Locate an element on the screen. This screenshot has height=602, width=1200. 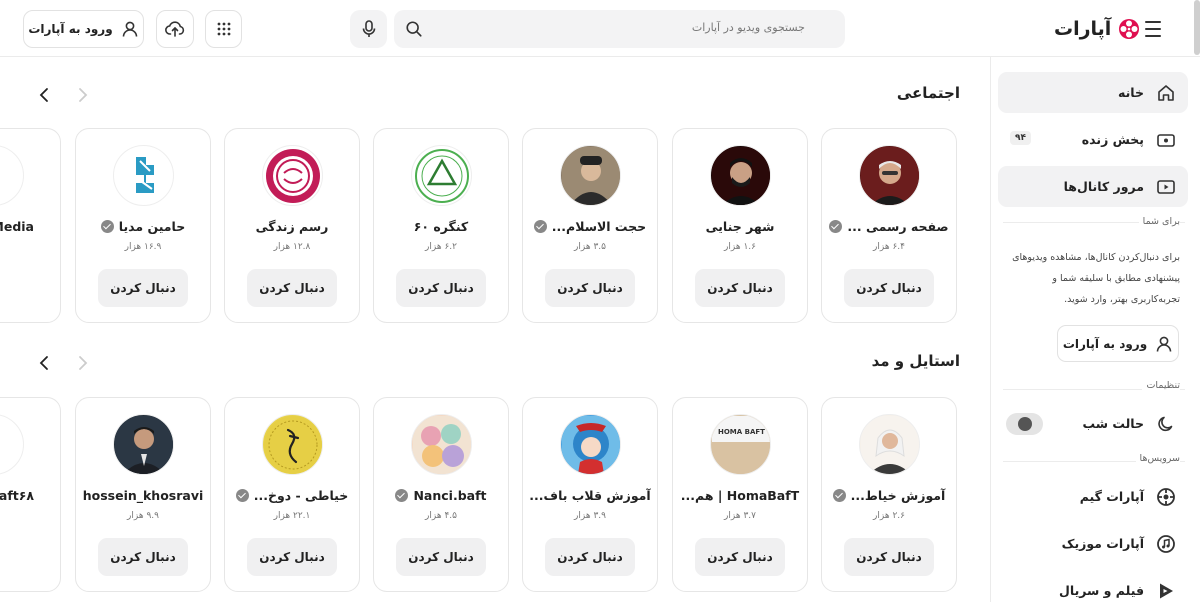
channel-followers: ۹.۹ هزار is located at coordinates (143, 516).